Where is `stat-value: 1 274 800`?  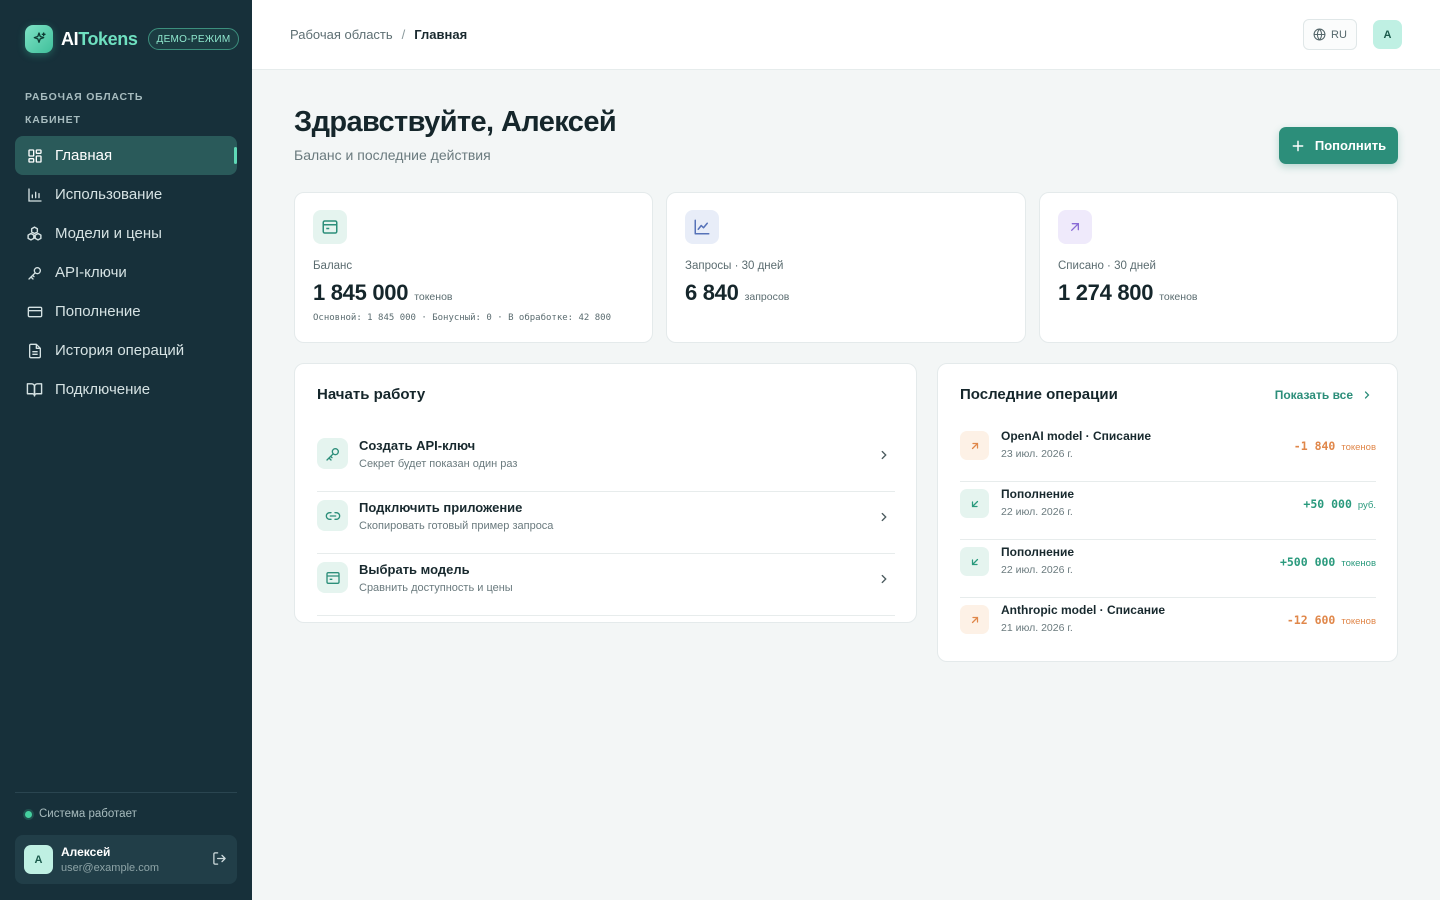 stat-value: 1 274 800 is located at coordinates (1106, 292).